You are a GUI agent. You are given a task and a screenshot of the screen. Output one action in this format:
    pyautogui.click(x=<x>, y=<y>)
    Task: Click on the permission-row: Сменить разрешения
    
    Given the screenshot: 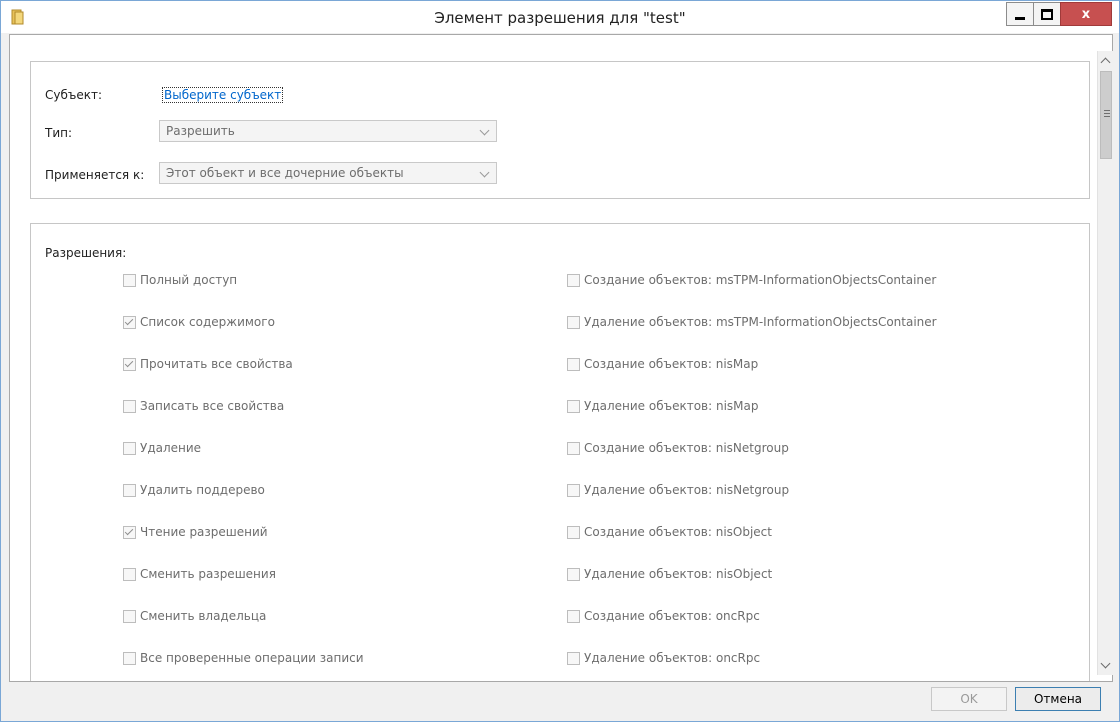 What is the action you would take?
    pyautogui.click(x=199, y=574)
    